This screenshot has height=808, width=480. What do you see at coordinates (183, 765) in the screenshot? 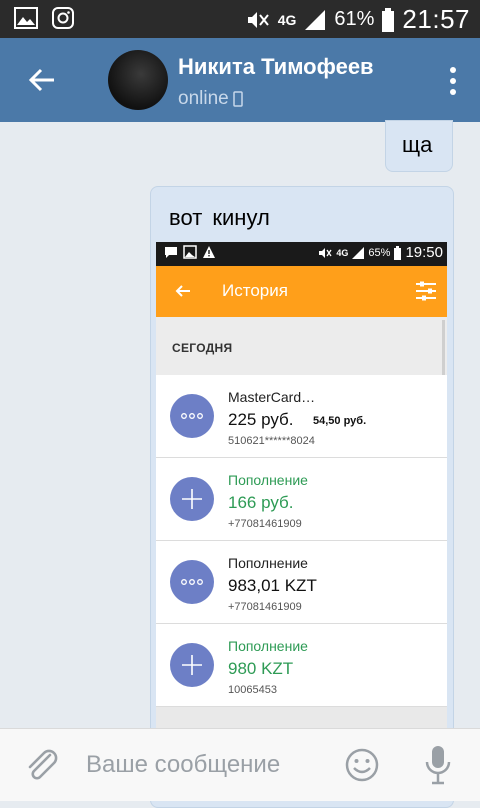
I see `message-input: Ваше сообщение` at bounding box center [183, 765].